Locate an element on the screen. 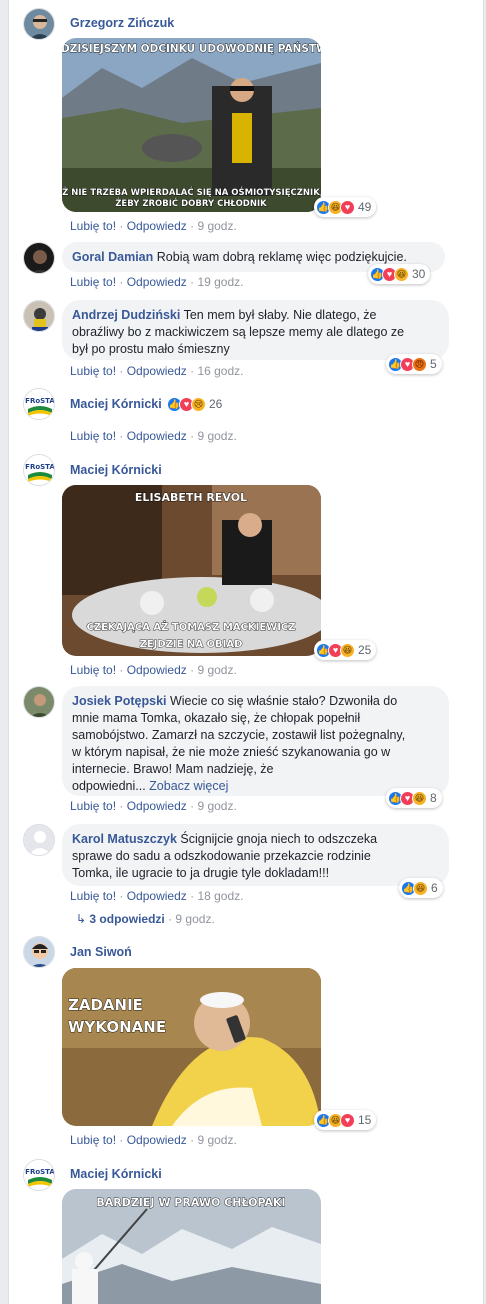  comment-text: Wiecie co się właśnie stało? Dzwoniła do is located at coordinates (283, 701).